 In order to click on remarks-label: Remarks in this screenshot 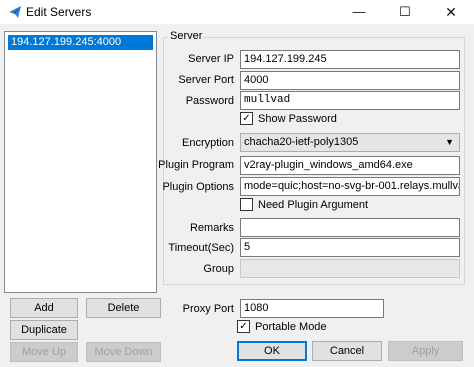, I will do `click(211, 228)`.